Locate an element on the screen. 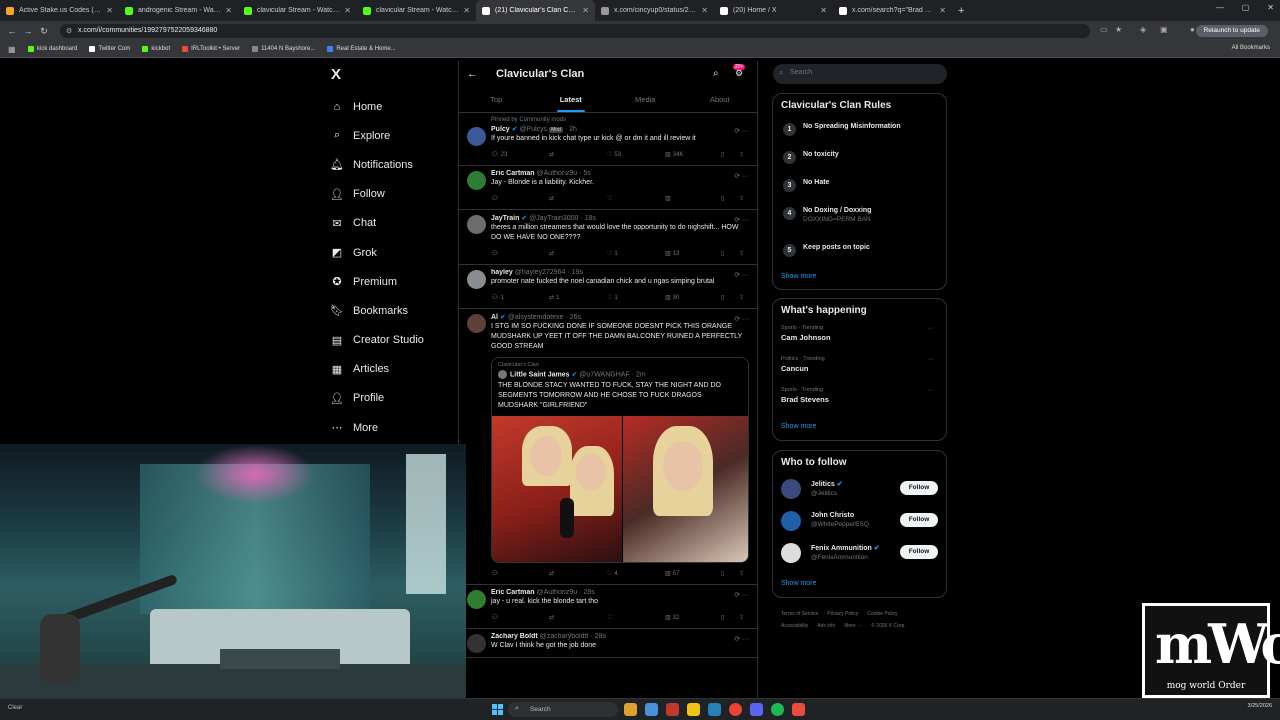 This screenshot has height=720, width=1280. minimize-icon: — is located at coordinates (1220, 7).